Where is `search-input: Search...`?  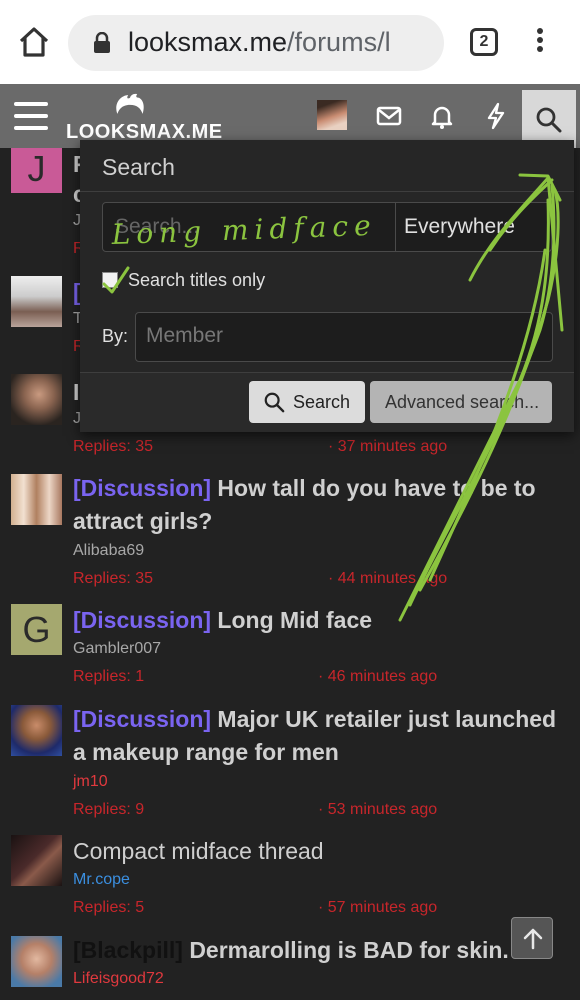 search-input: Search... is located at coordinates (157, 227).